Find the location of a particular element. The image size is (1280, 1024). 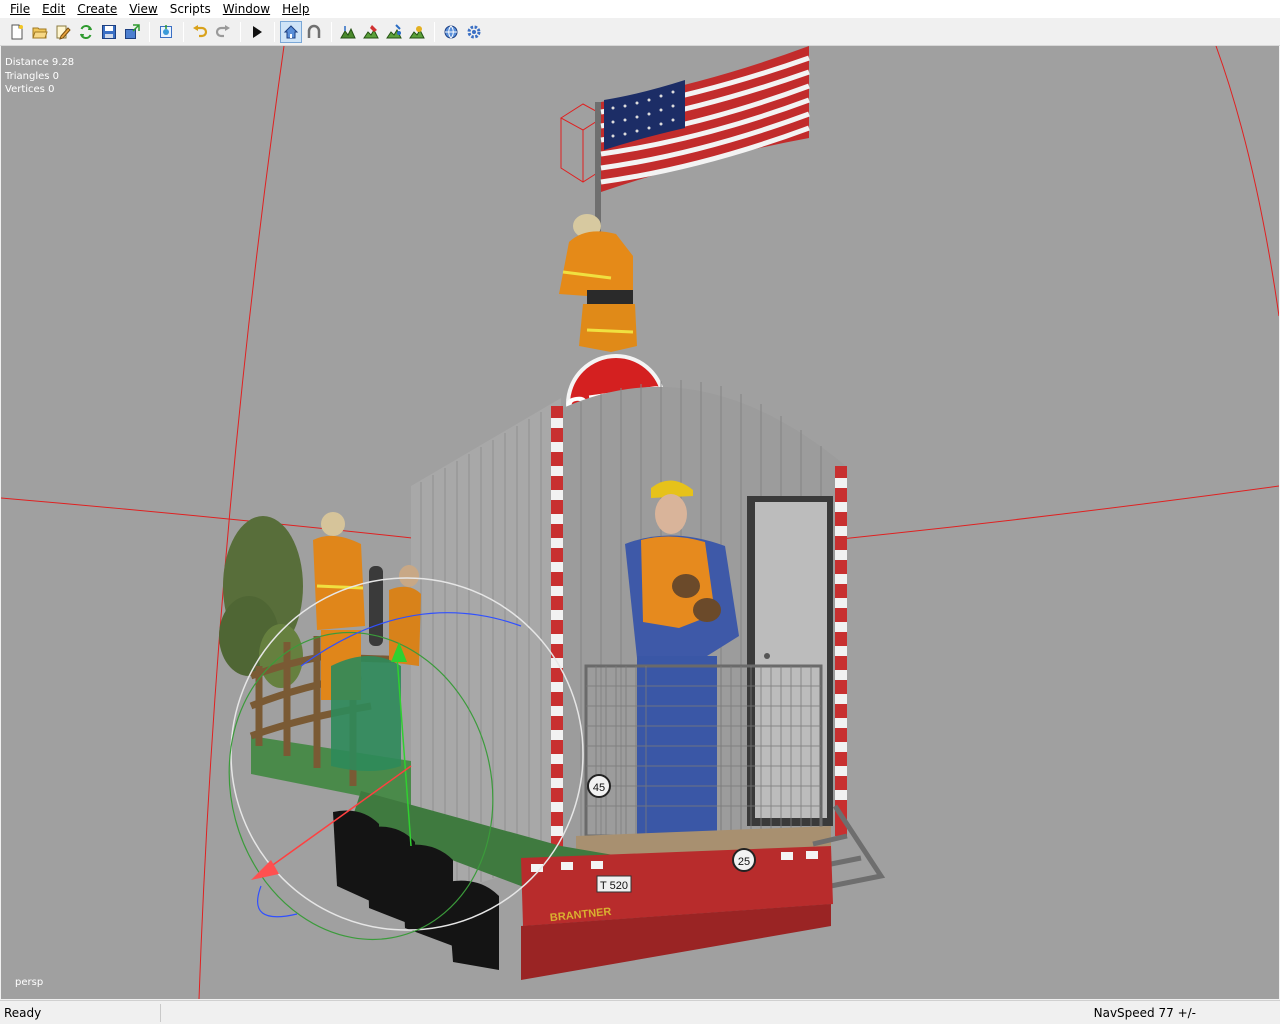

menu-view-label: View is located at coordinates (143, 9).